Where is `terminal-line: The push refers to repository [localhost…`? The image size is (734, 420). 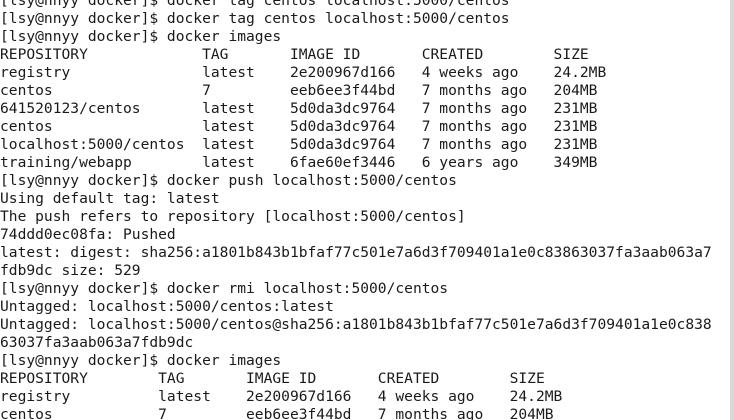 terminal-line: The push refers to repository [localhost… is located at coordinates (233, 216).